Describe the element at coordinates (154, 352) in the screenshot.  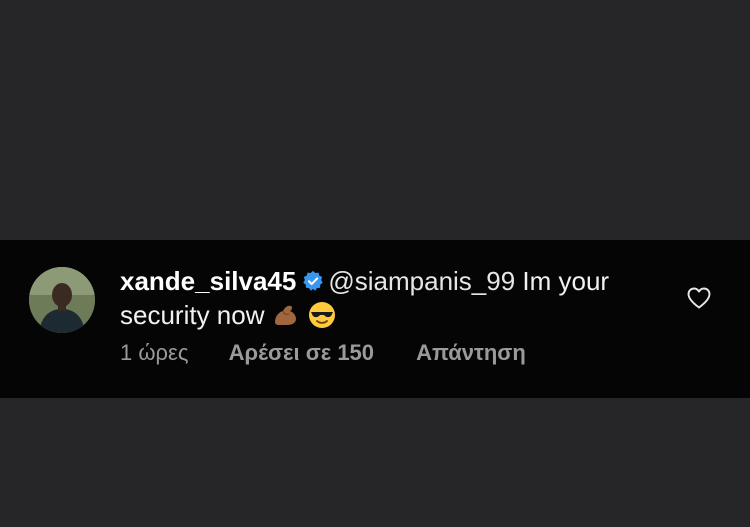
I see `comment-timestamp: 1 ώρες` at that location.